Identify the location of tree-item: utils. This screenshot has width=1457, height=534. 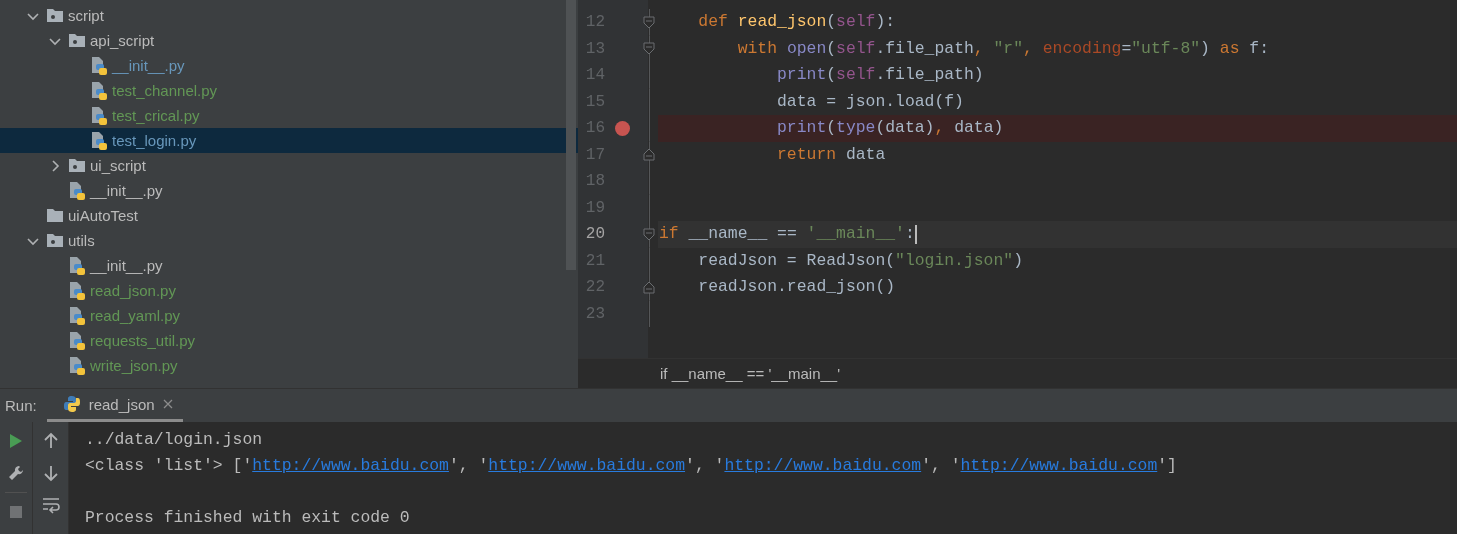
(289, 240).